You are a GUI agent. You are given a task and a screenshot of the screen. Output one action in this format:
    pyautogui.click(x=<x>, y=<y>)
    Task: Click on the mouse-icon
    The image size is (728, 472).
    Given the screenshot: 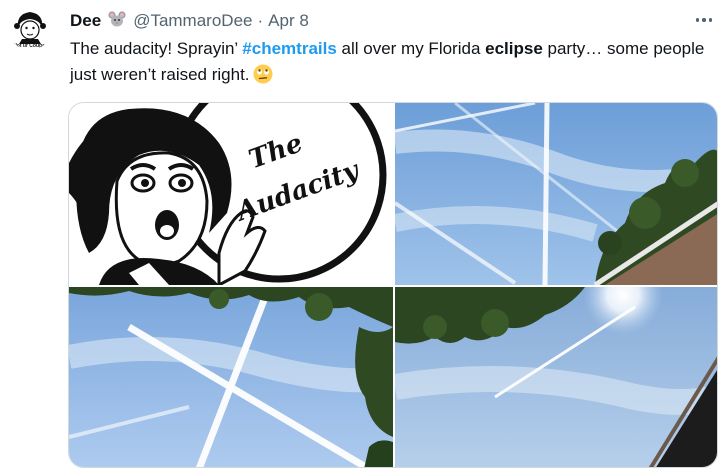 What is the action you would take?
    pyautogui.click(x=117, y=21)
    